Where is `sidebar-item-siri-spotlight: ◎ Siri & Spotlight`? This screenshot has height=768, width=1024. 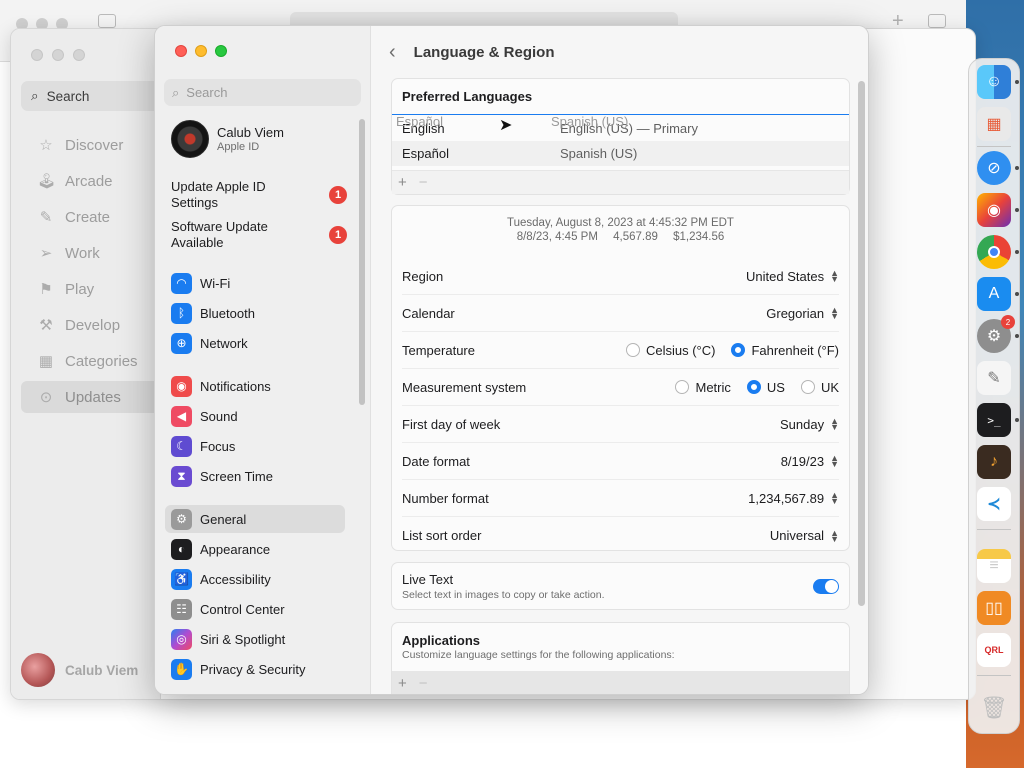
sidebar-item-siri-spotlight: ◎ Siri & Spotlight is located at coordinates (255, 639).